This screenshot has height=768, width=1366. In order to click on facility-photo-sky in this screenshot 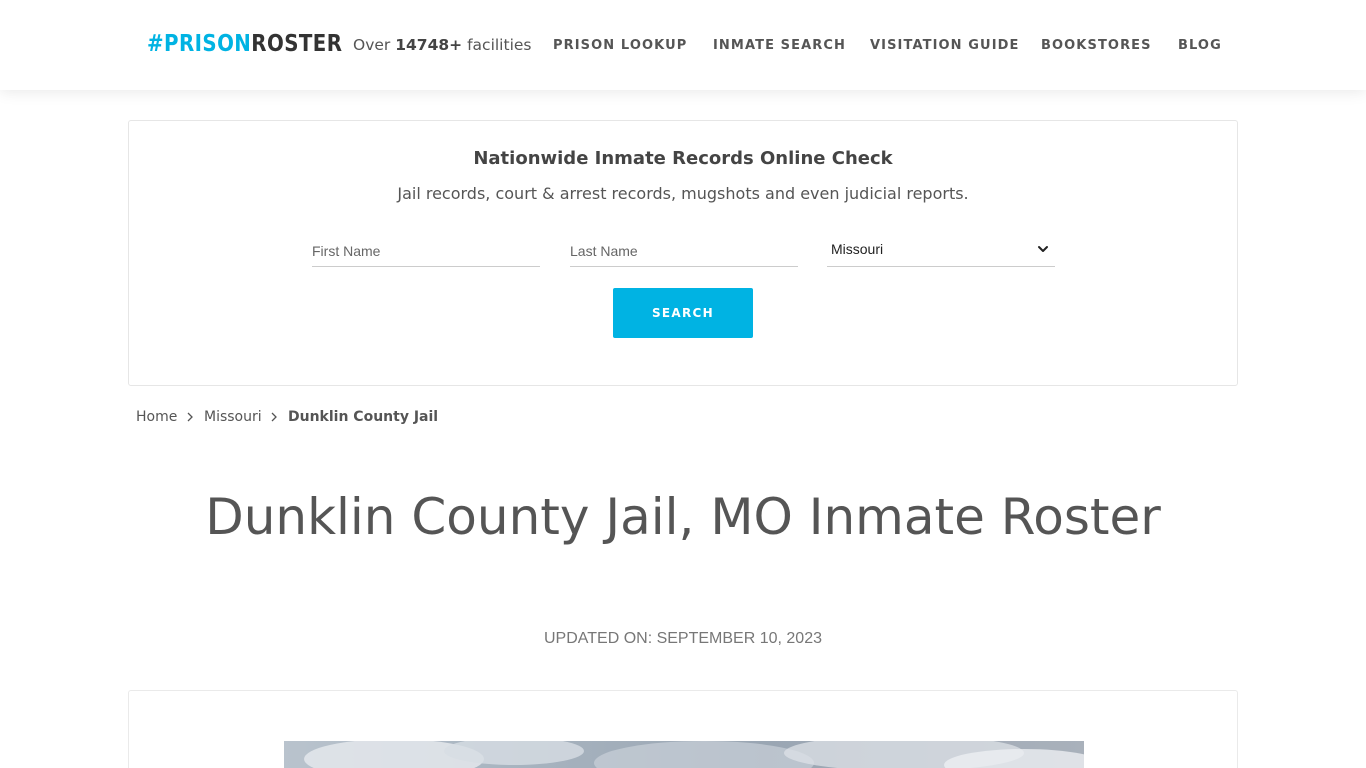, I will do `click(684, 754)`.